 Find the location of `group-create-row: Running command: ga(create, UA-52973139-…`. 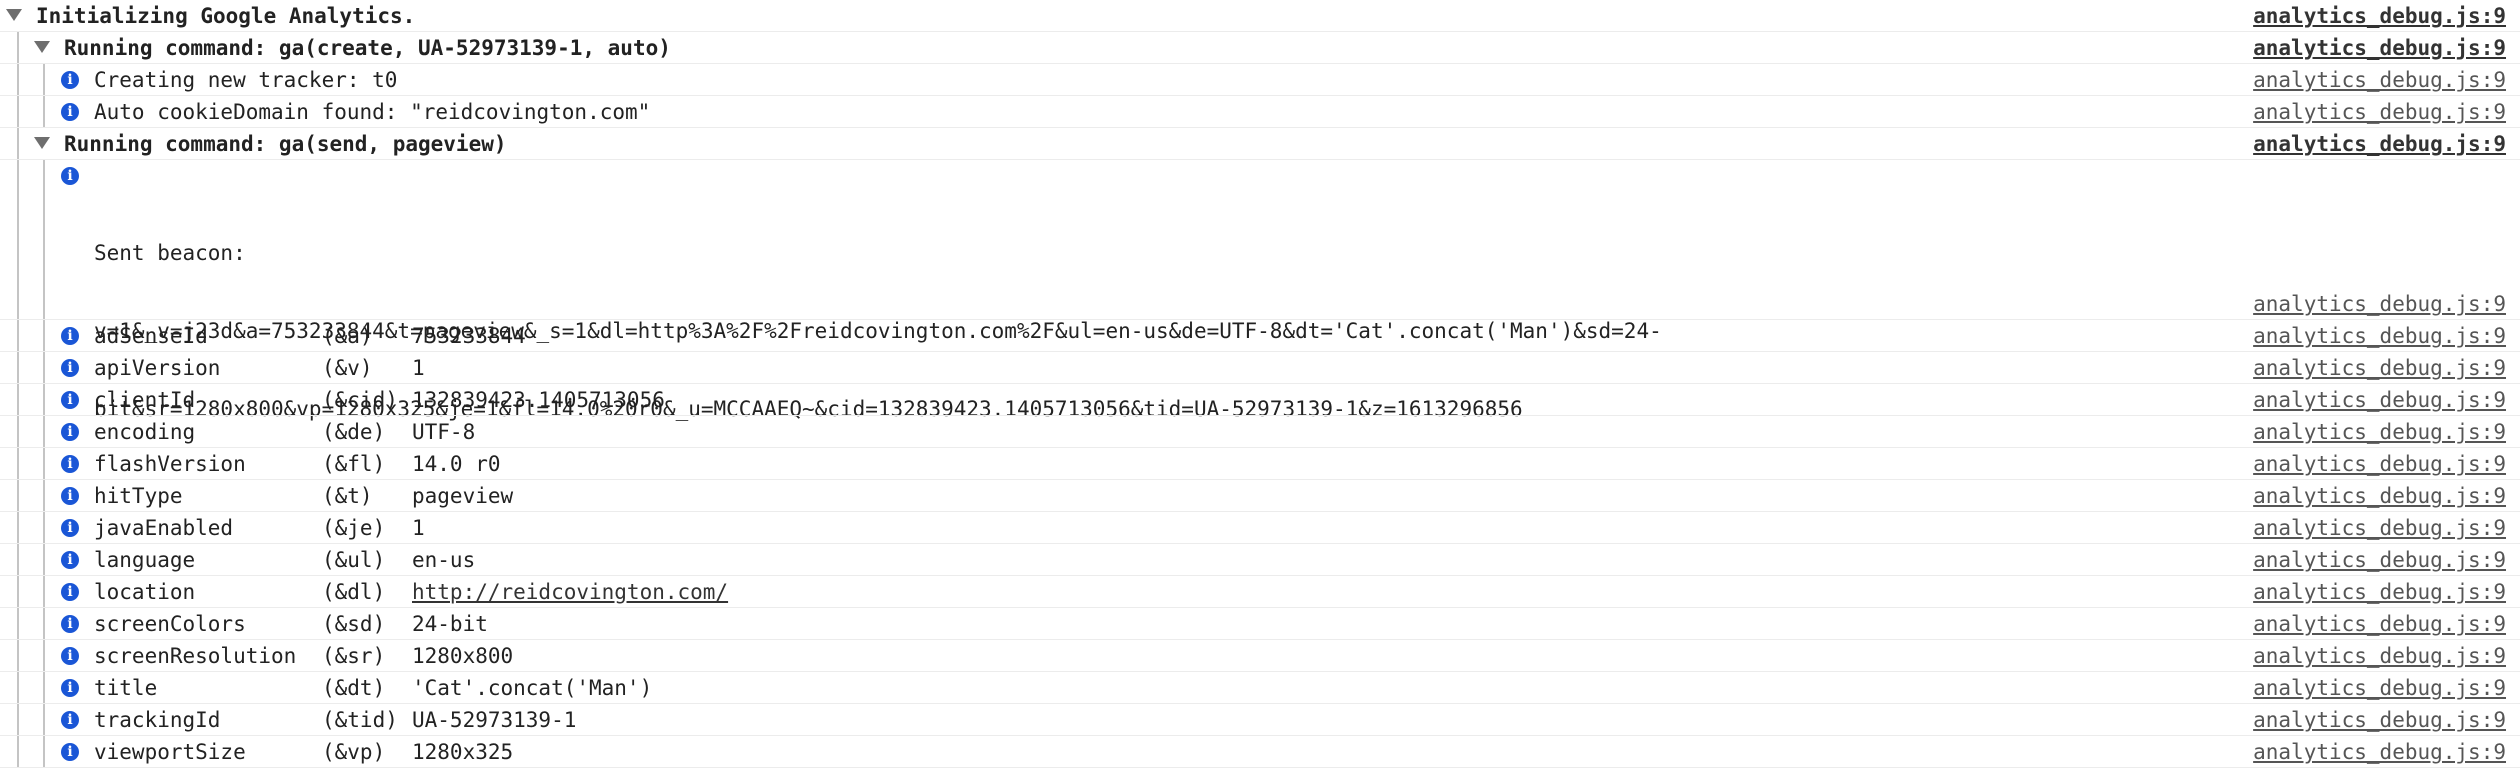

group-create-row: Running command: ga(create, UA-52973139-… is located at coordinates (1260, 48).